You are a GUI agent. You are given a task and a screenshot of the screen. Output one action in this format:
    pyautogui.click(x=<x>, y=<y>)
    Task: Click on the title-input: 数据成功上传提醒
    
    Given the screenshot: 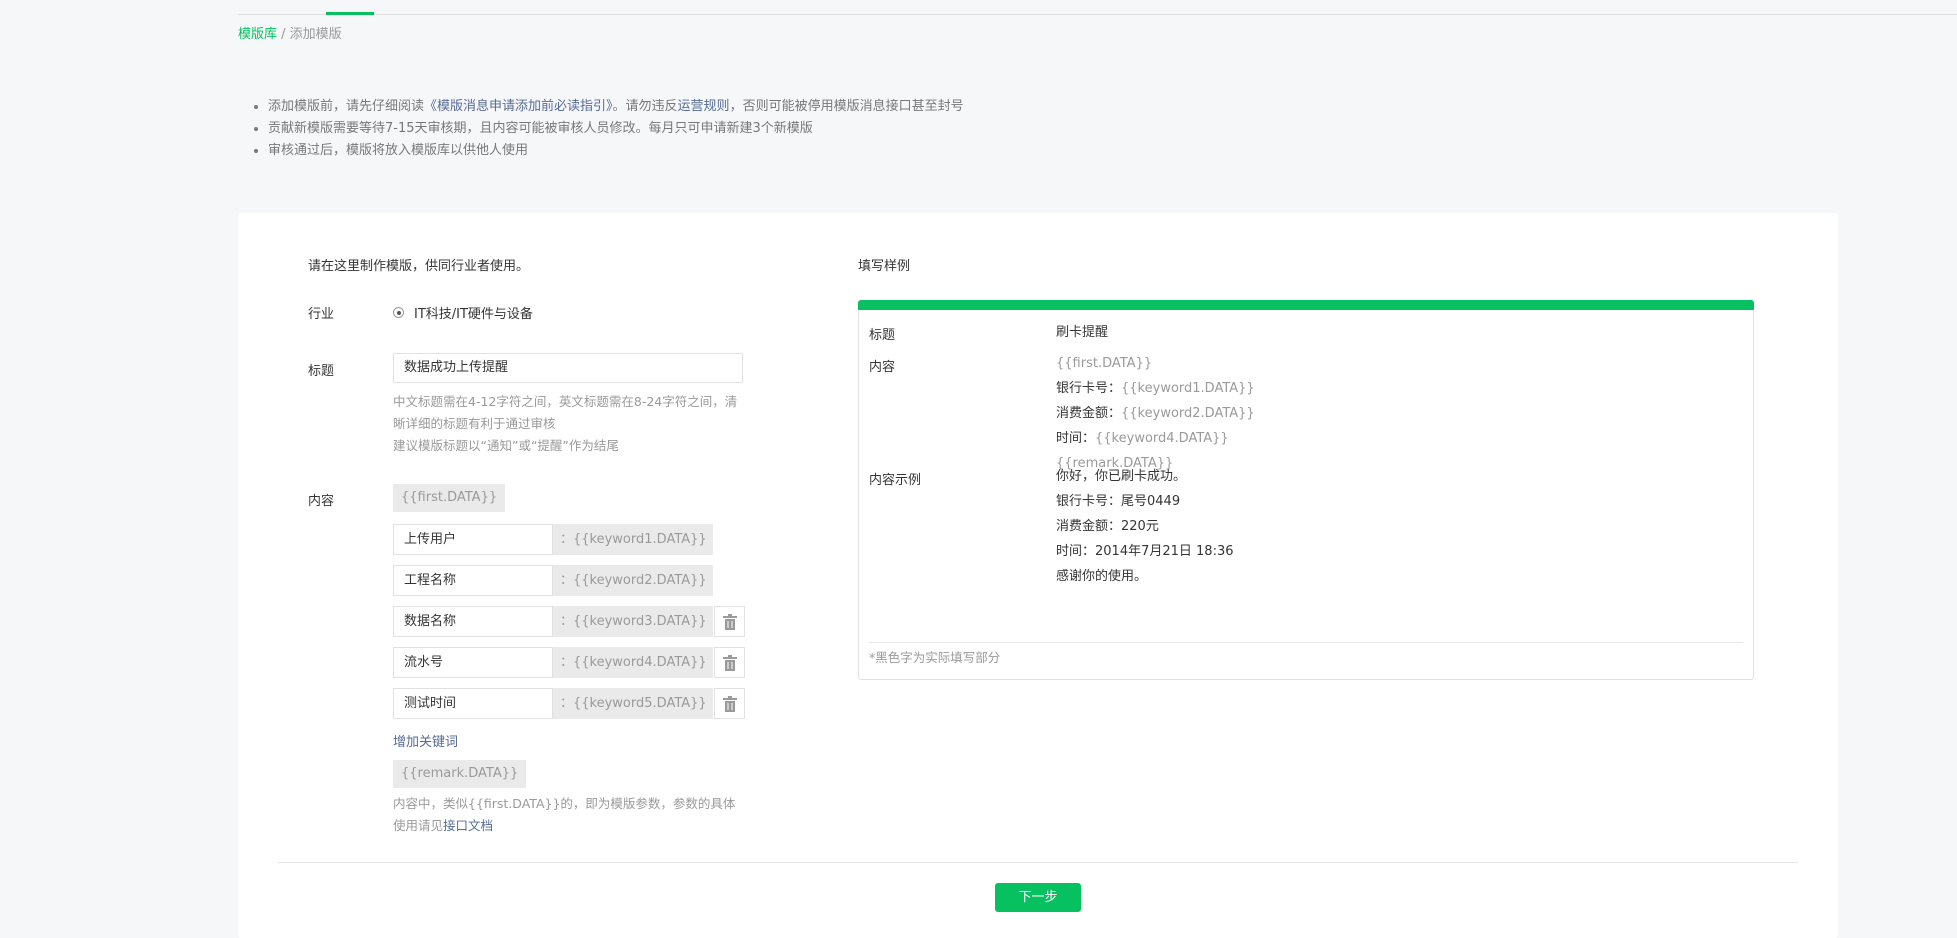 What is the action you would take?
    pyautogui.click(x=568, y=368)
    